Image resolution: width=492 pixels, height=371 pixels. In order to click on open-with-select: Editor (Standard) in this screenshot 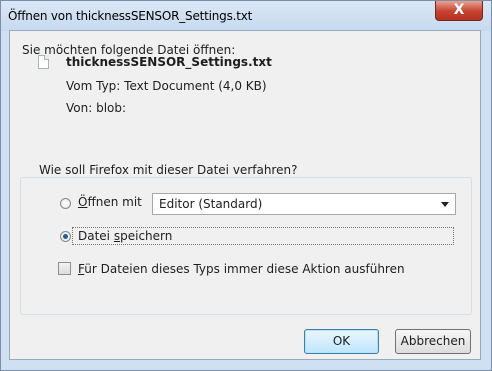, I will do `click(304, 204)`.